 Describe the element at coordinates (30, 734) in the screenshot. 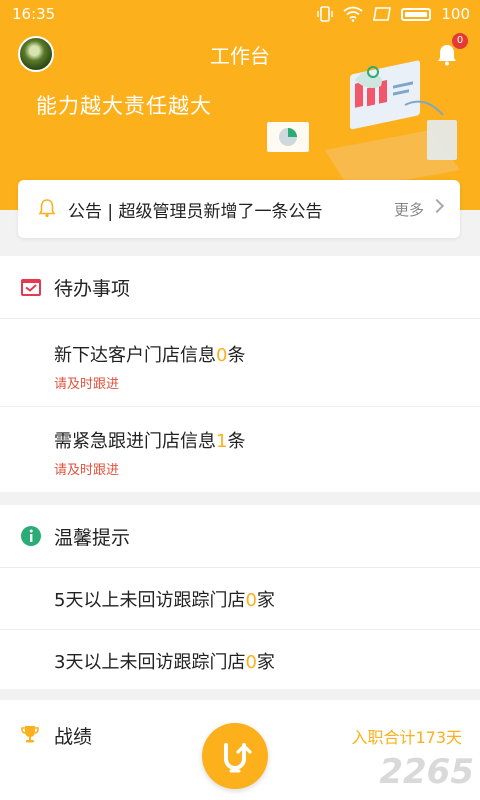

I see `trophy-icon` at that location.